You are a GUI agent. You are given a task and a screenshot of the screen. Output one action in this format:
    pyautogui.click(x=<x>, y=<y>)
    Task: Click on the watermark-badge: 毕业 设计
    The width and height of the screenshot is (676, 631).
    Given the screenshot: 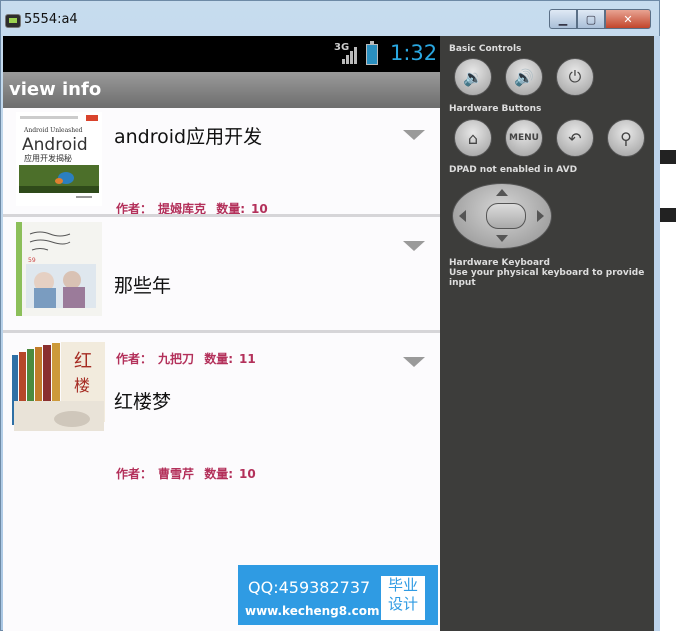 What is the action you would take?
    pyautogui.click(x=403, y=598)
    